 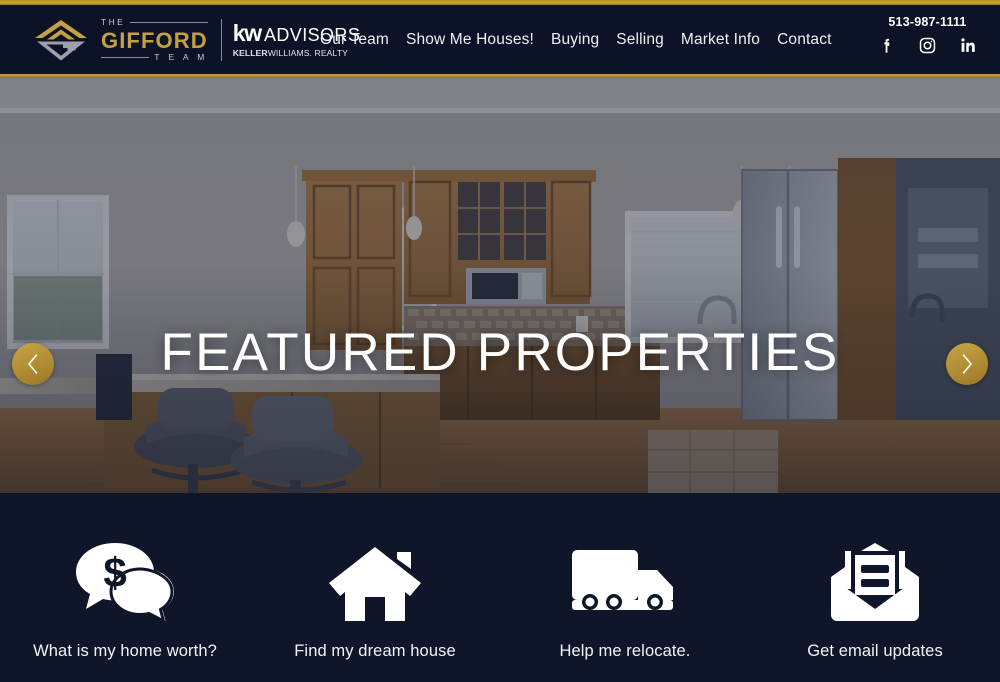 What do you see at coordinates (61, 40) in the screenshot?
I see `gifford-emblem-icon` at bounding box center [61, 40].